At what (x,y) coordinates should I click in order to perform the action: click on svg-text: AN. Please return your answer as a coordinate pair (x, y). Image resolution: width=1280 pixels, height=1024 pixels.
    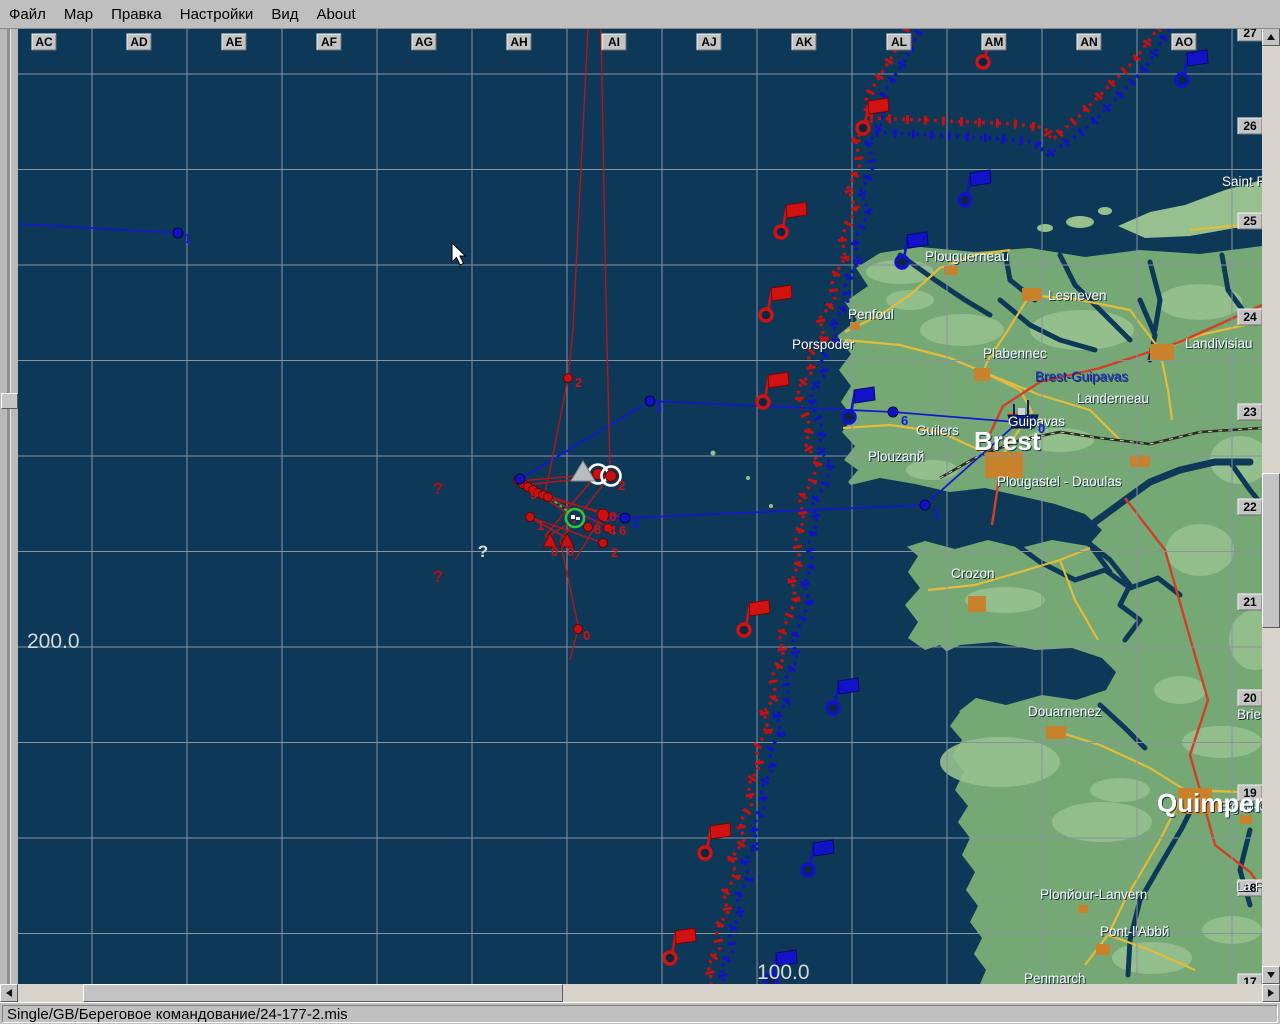
    Looking at the image, I should click on (1088, 42).